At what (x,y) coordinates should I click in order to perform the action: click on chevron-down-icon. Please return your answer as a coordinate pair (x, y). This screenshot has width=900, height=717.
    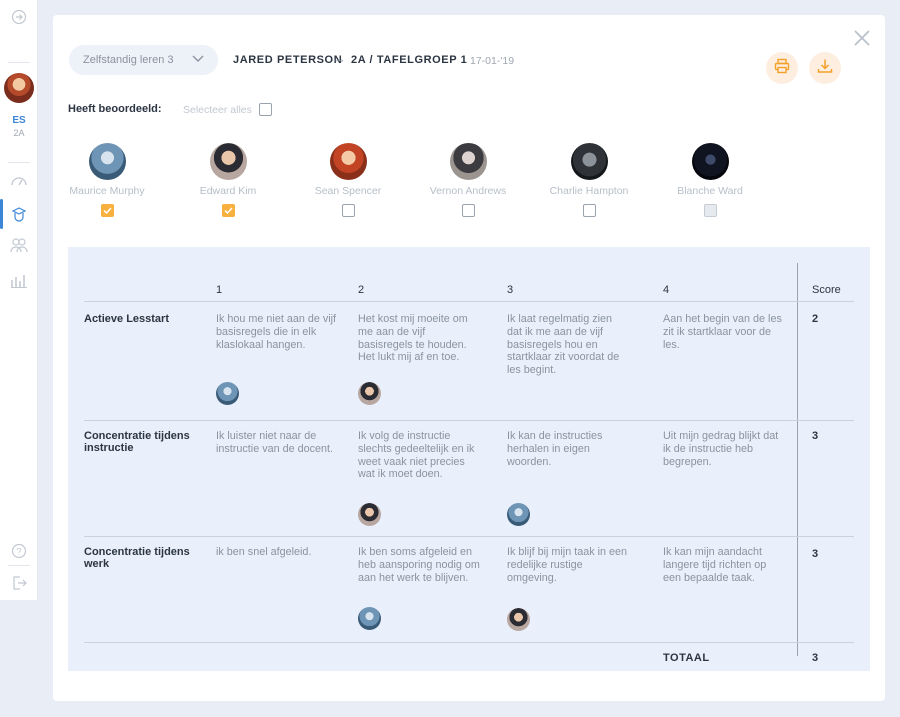
    Looking at the image, I should click on (198, 60).